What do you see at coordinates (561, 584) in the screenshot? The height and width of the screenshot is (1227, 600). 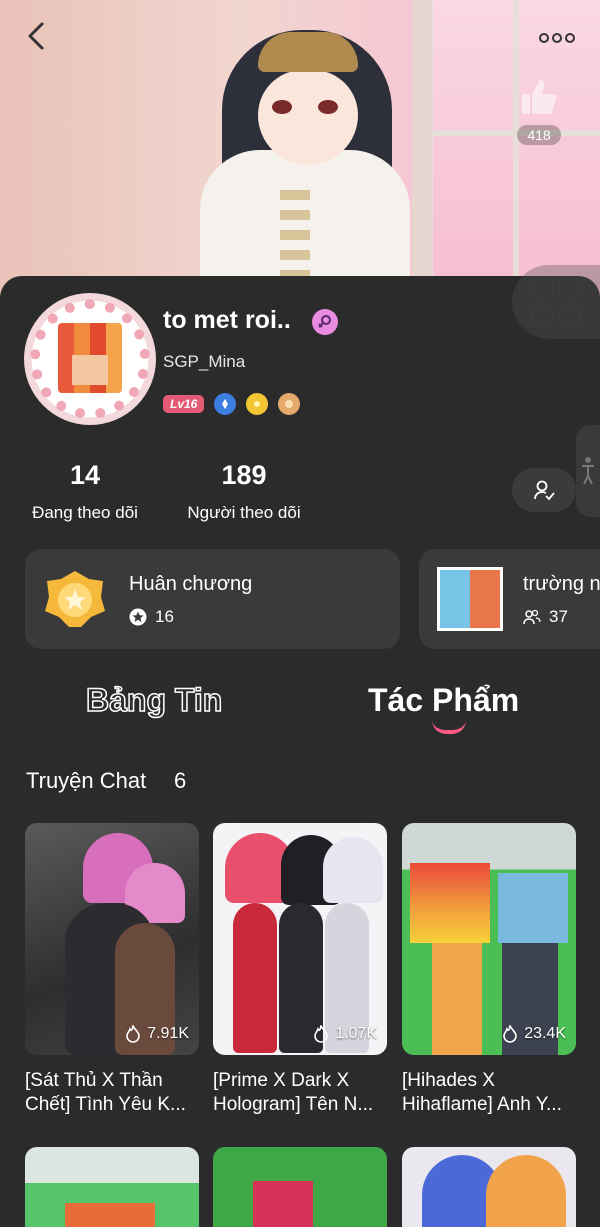 I see `group-title: trường n` at bounding box center [561, 584].